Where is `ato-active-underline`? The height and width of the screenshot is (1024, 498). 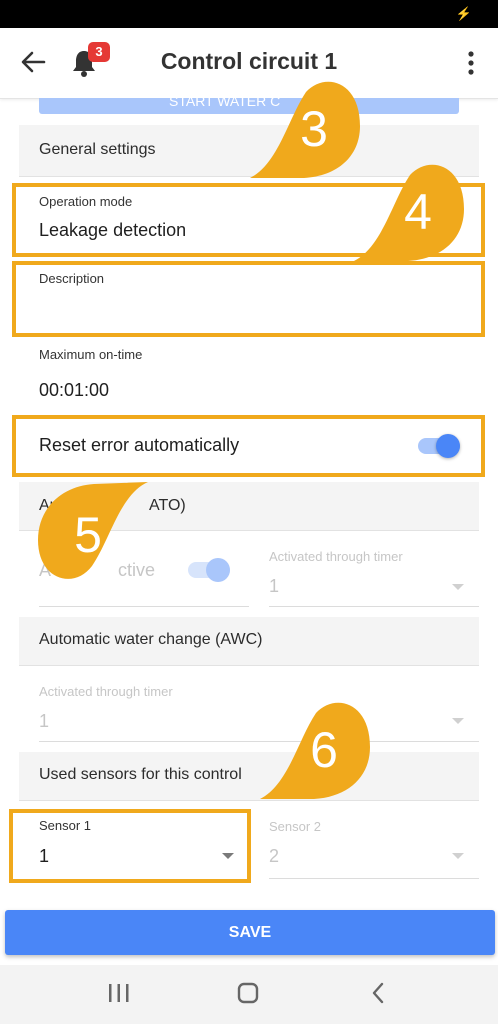 ato-active-underline is located at coordinates (144, 606).